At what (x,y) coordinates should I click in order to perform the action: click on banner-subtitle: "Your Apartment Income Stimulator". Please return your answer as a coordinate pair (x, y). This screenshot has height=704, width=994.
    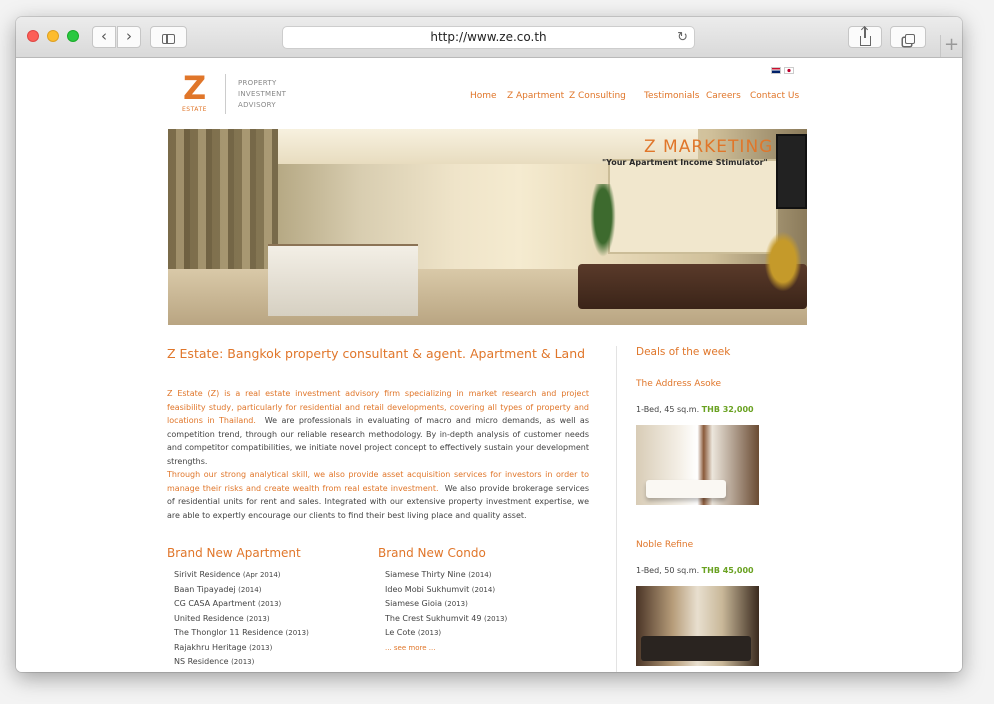
    Looking at the image, I should click on (685, 162).